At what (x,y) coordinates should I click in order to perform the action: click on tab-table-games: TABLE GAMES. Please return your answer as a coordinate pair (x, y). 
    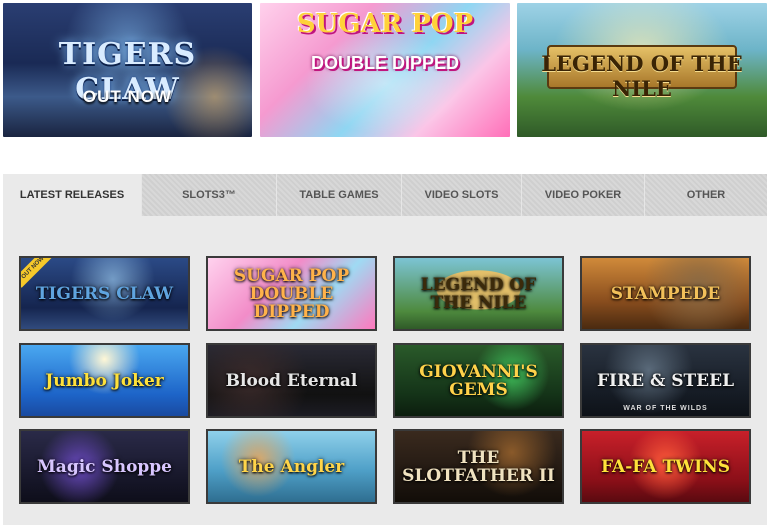
    Looking at the image, I should click on (338, 195).